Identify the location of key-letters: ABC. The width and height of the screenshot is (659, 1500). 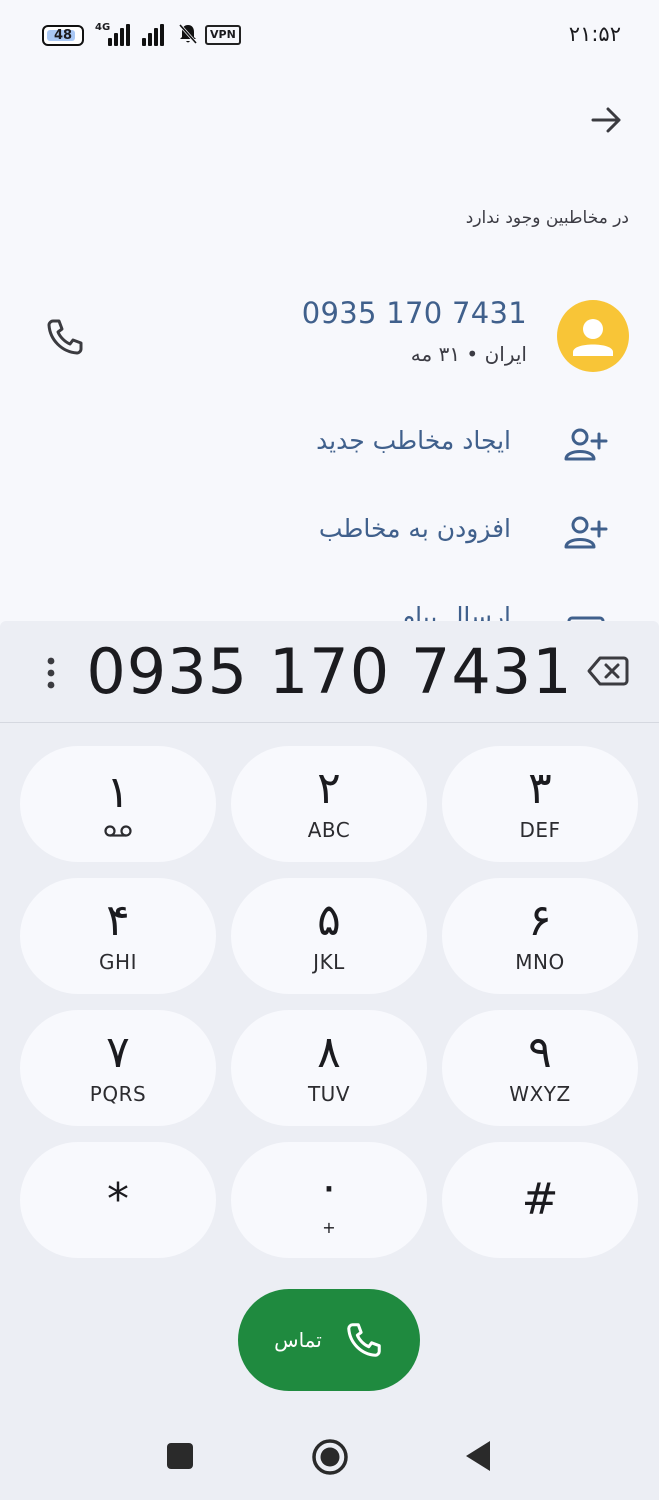
(329, 830).